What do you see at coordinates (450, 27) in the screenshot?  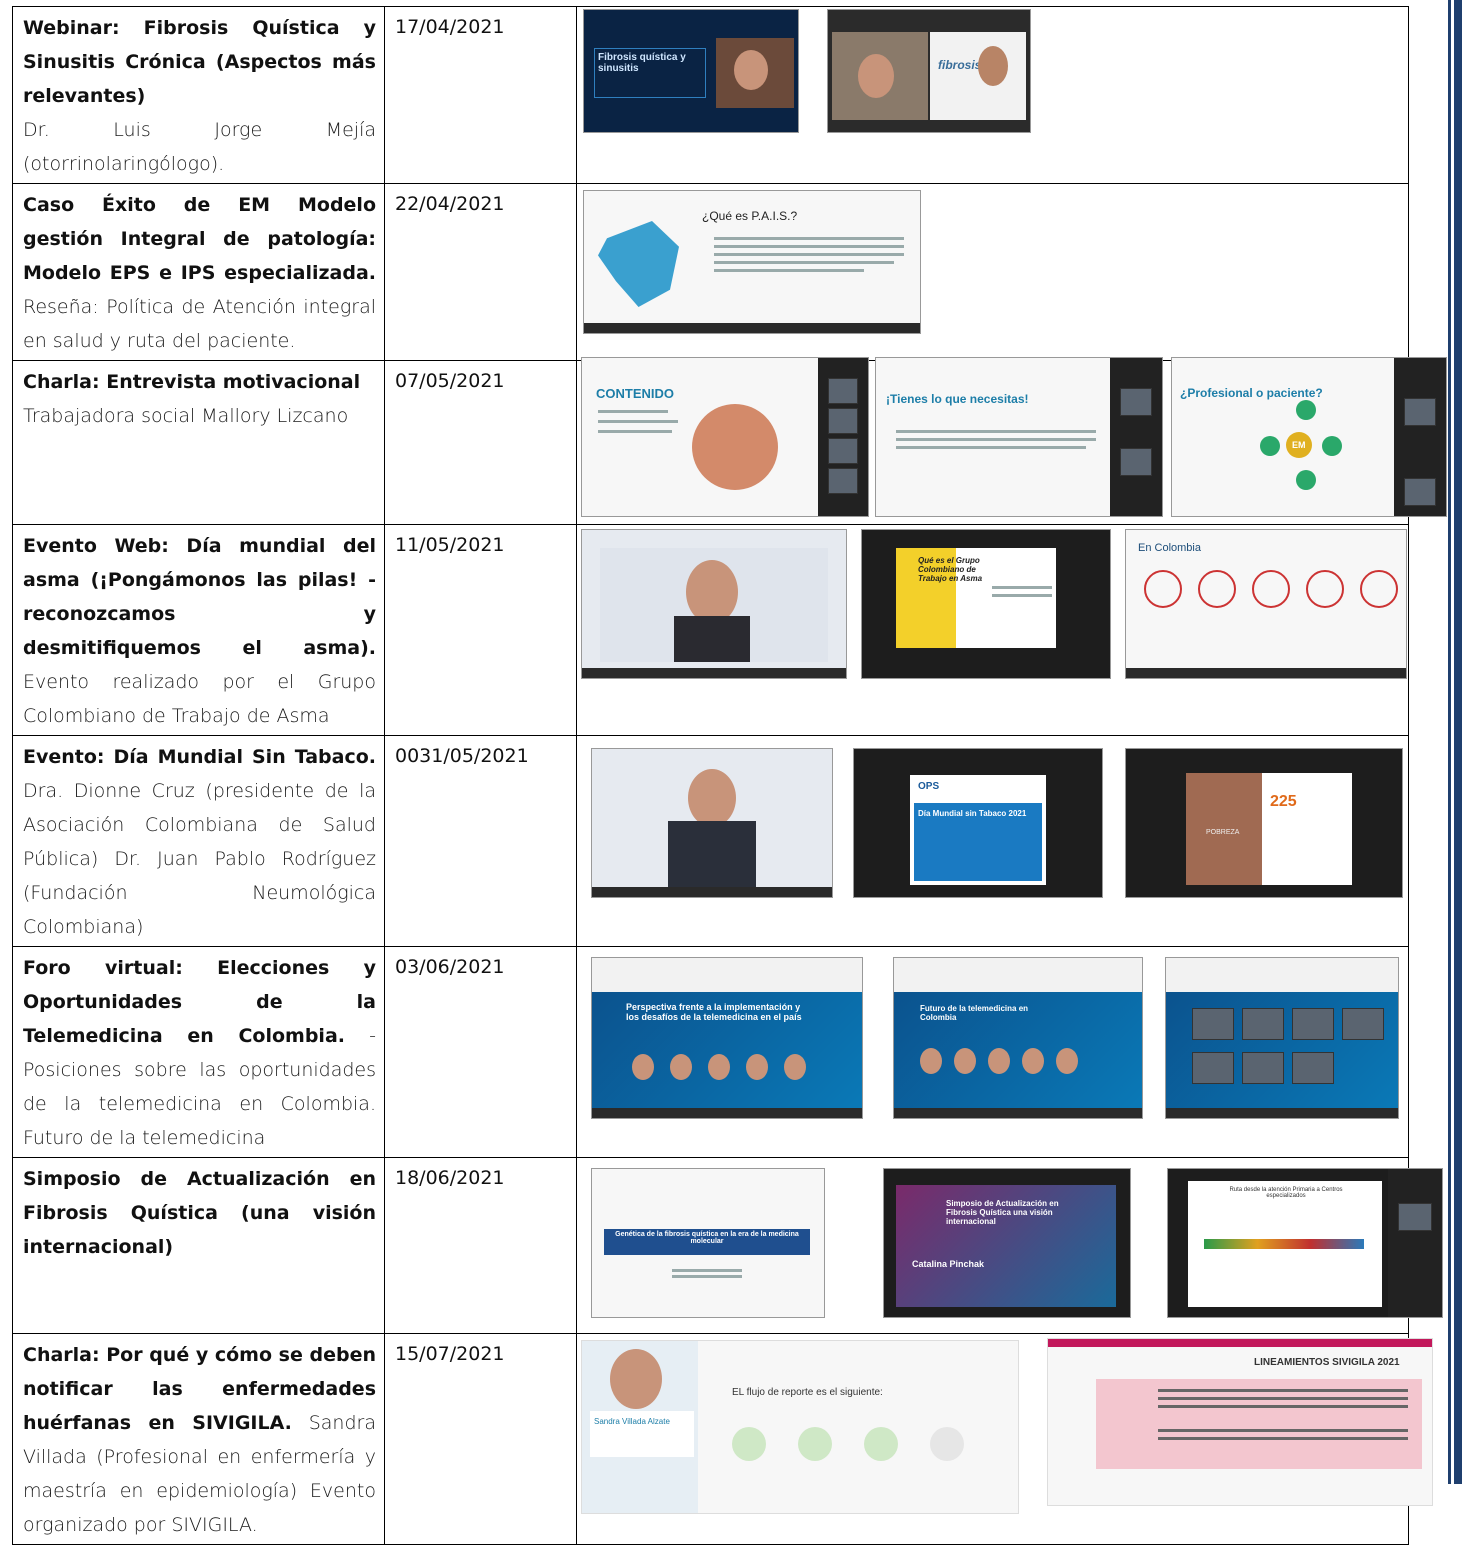 I see `event-date: 17/04/2021` at bounding box center [450, 27].